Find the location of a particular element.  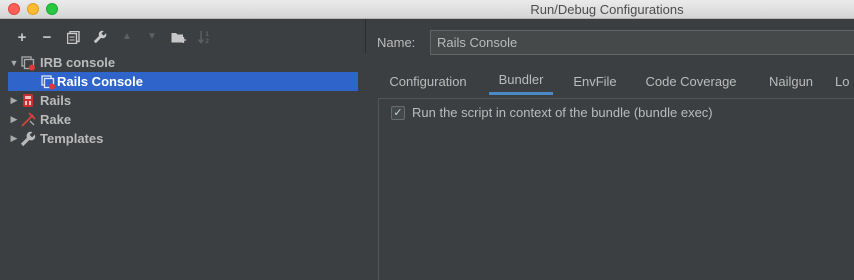

bundle-exec-checkbox: ✓ is located at coordinates (398, 112).